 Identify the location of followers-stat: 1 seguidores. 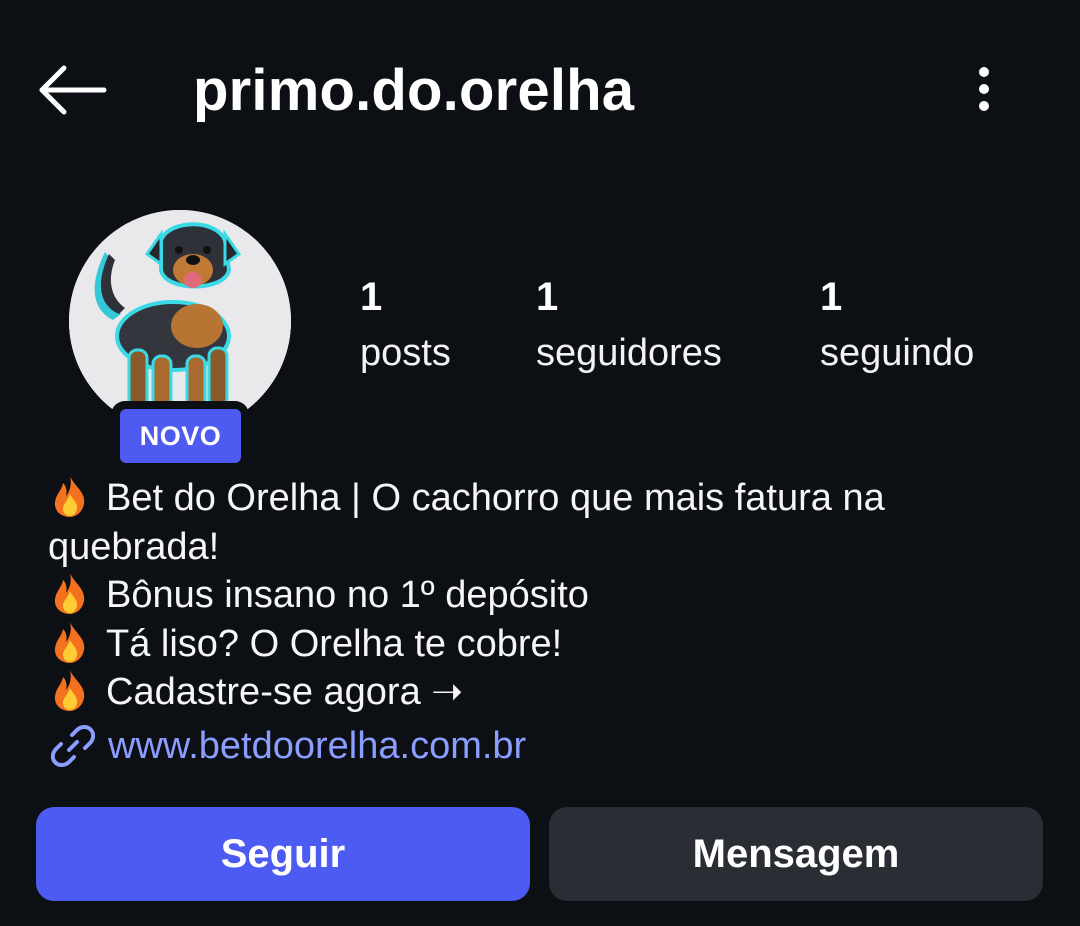
(629, 328).